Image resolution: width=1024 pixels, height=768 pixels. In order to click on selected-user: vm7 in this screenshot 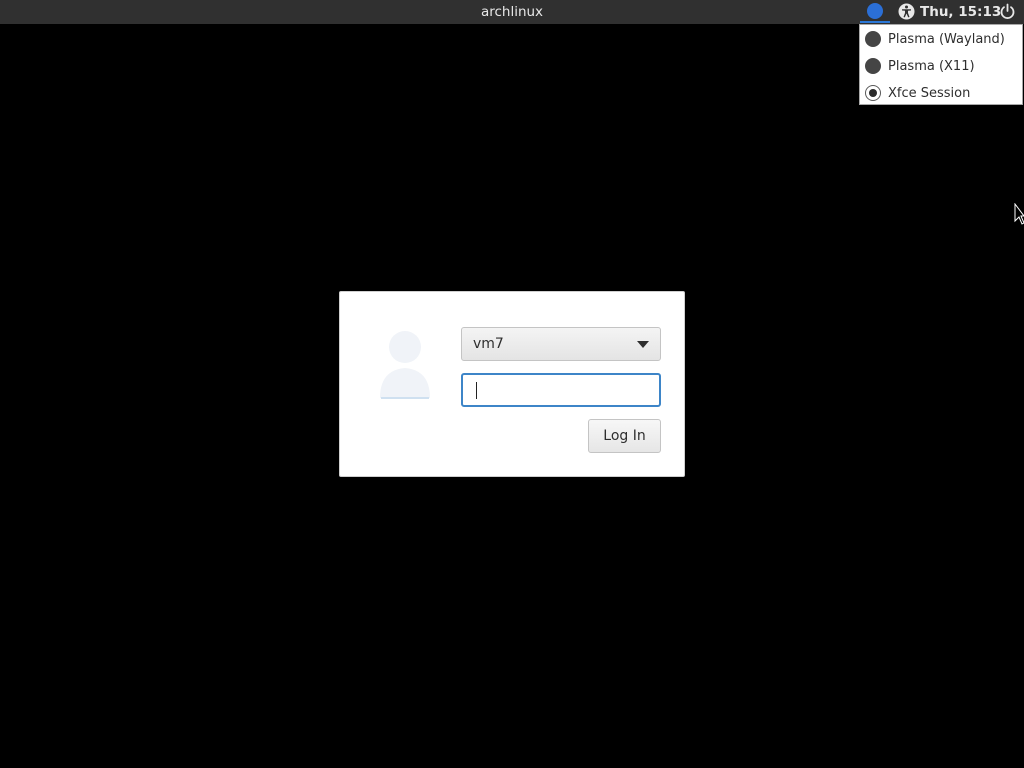, I will do `click(488, 344)`.